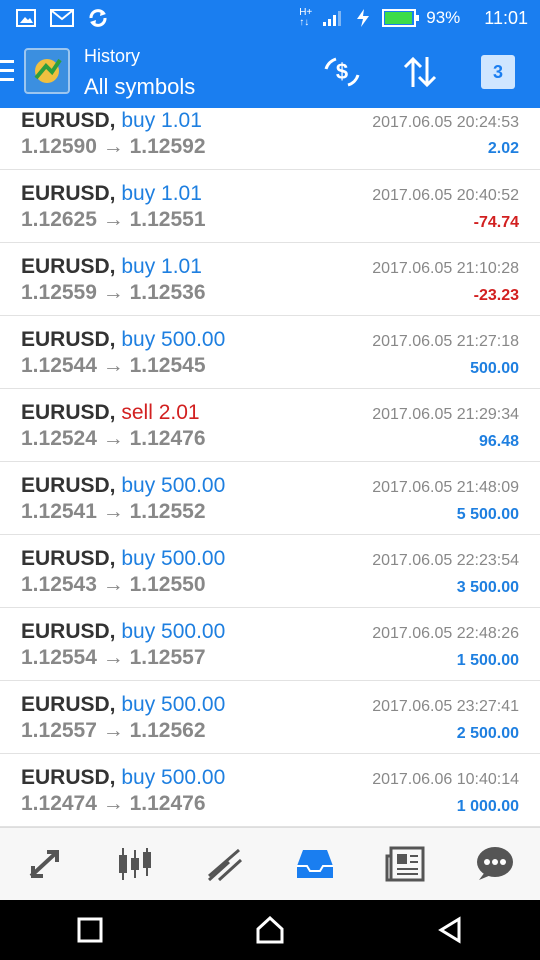 This screenshot has height=960, width=540. What do you see at coordinates (487, 733) in the screenshot?
I see `trade-profit: 2 500.00` at bounding box center [487, 733].